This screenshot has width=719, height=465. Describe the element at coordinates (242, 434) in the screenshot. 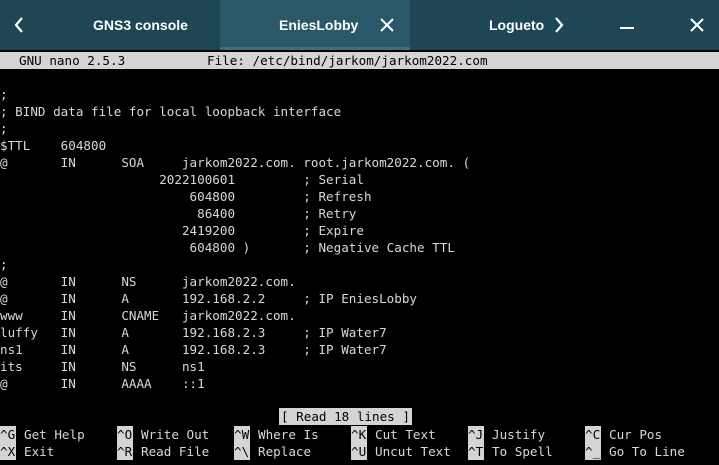

I see `shortcut-key: ^W` at that location.